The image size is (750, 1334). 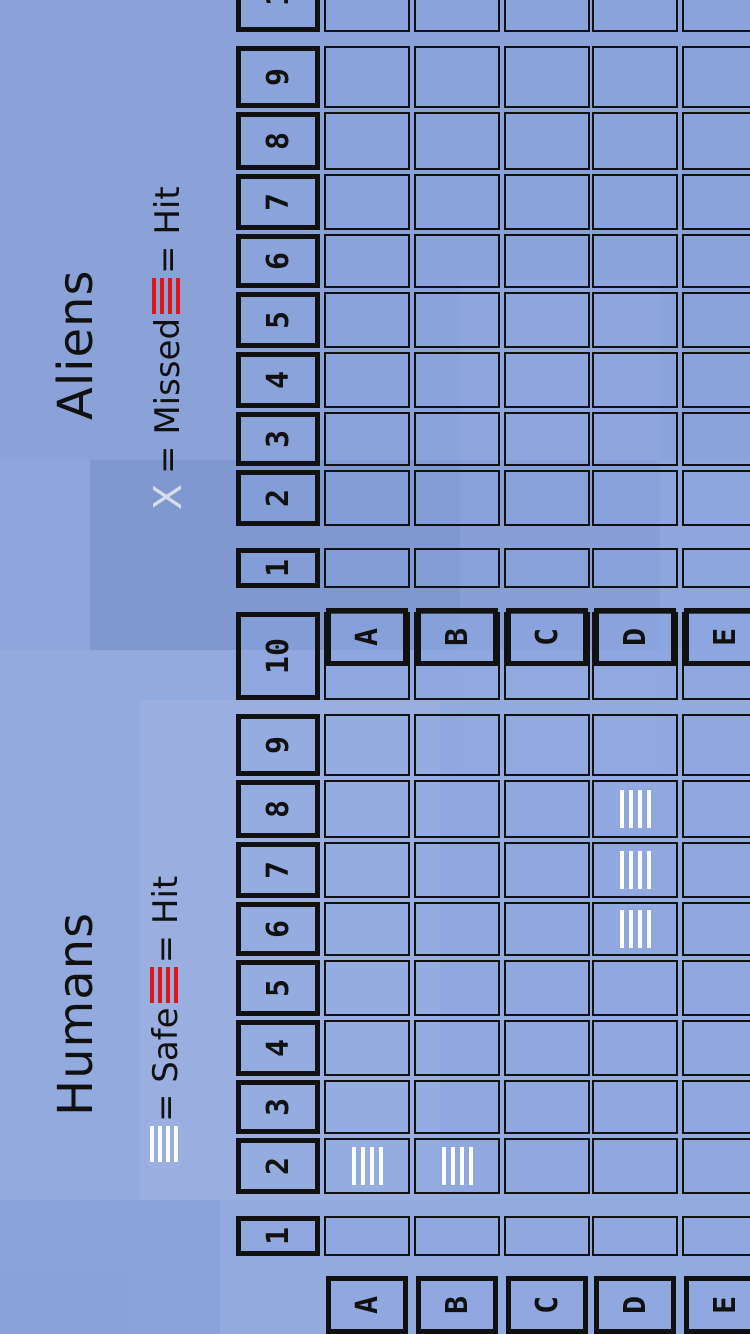 I want to click on grid-cell-d10, so click(x=635, y=16).